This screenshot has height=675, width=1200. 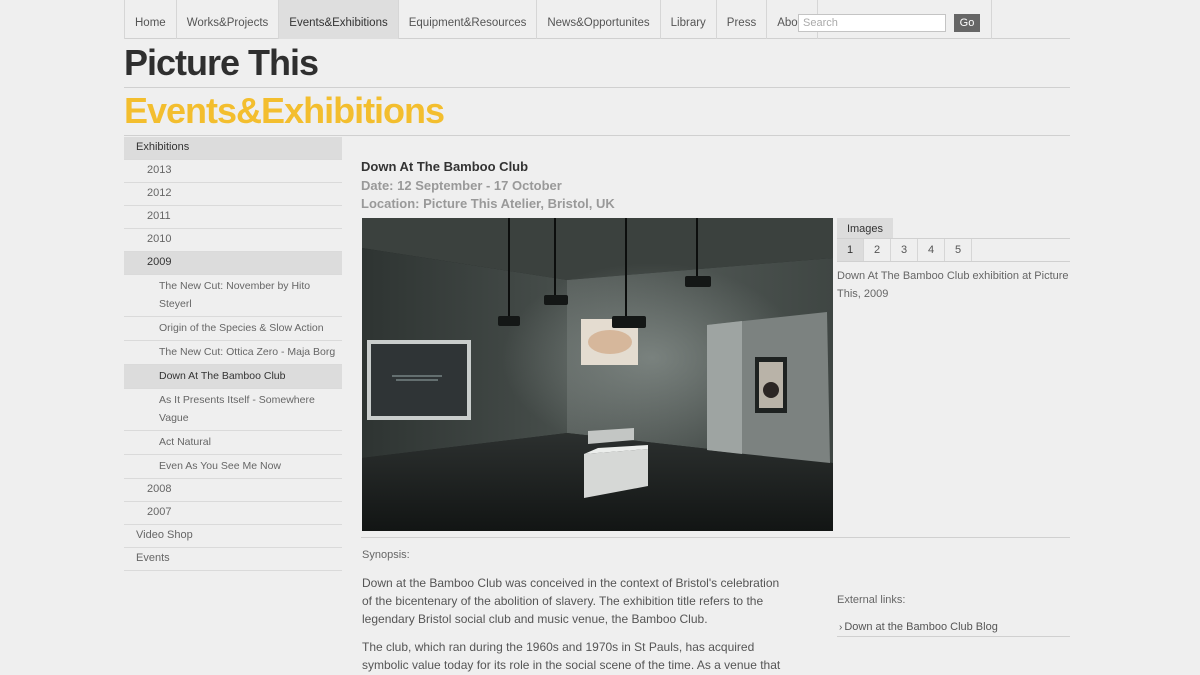 I want to click on sidebar-subitem-new-cut-ottica-zero: The New Cut: Ottica Zero - Maja Borg, so click(x=233, y=353).